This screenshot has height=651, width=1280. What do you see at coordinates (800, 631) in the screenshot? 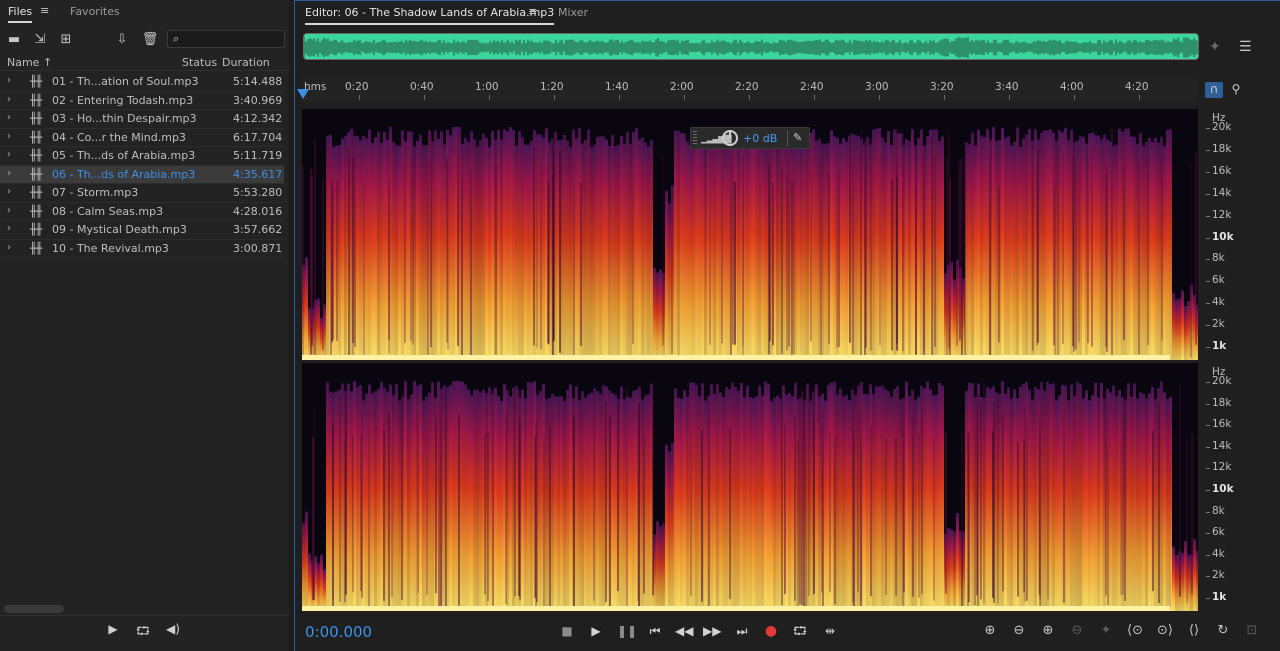
I see `loop-playback-icon: ⮔` at bounding box center [800, 631].